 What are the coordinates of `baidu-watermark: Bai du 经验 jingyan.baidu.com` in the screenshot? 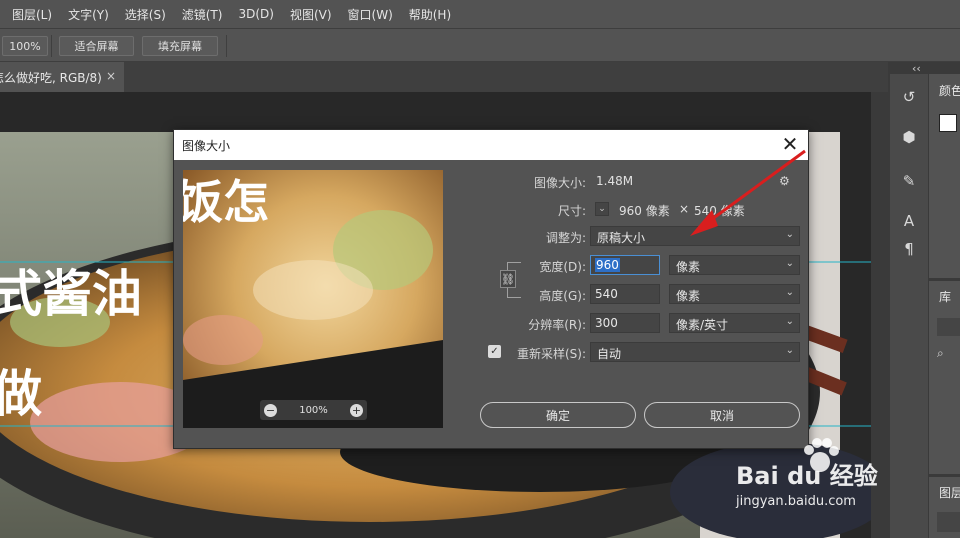 It's located at (846, 474).